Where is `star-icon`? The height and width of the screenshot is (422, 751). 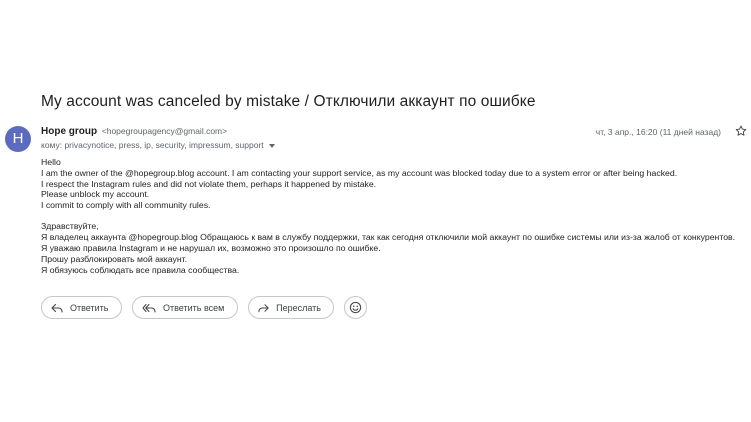 star-icon is located at coordinates (741, 131).